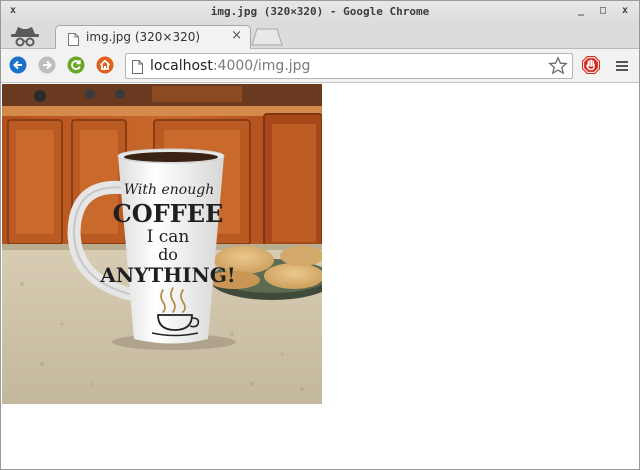 The image size is (640, 470). Describe the element at coordinates (168, 213) in the screenshot. I see `mug-text-line-2: COFFEE` at that location.